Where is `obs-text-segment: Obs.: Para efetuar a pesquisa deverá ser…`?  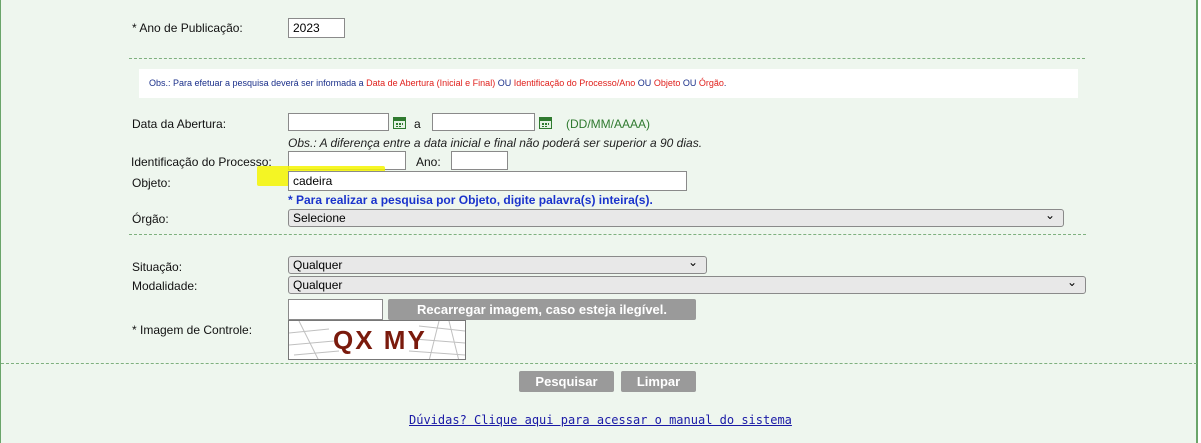 obs-text-segment: Obs.: Para efetuar a pesquisa deverá ser… is located at coordinates (258, 83).